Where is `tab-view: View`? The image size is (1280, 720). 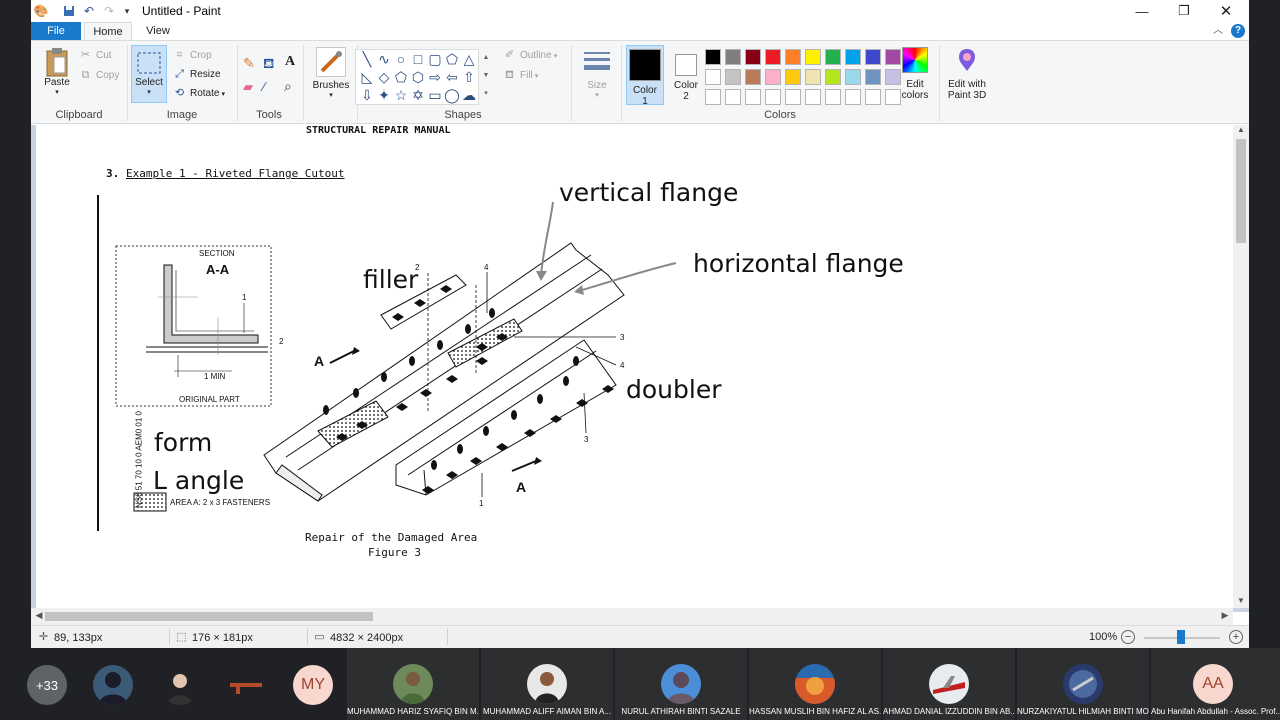 tab-view: View is located at coordinates (158, 31).